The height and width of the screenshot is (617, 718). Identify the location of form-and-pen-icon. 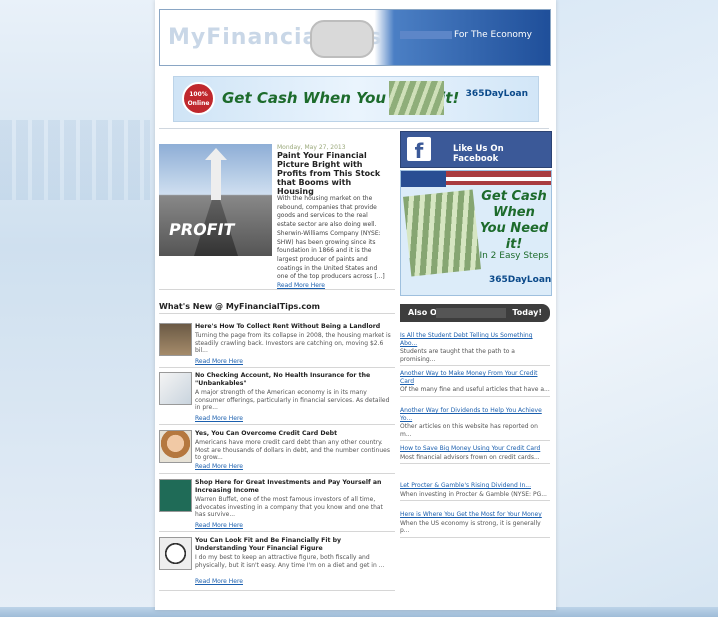
(175, 388).